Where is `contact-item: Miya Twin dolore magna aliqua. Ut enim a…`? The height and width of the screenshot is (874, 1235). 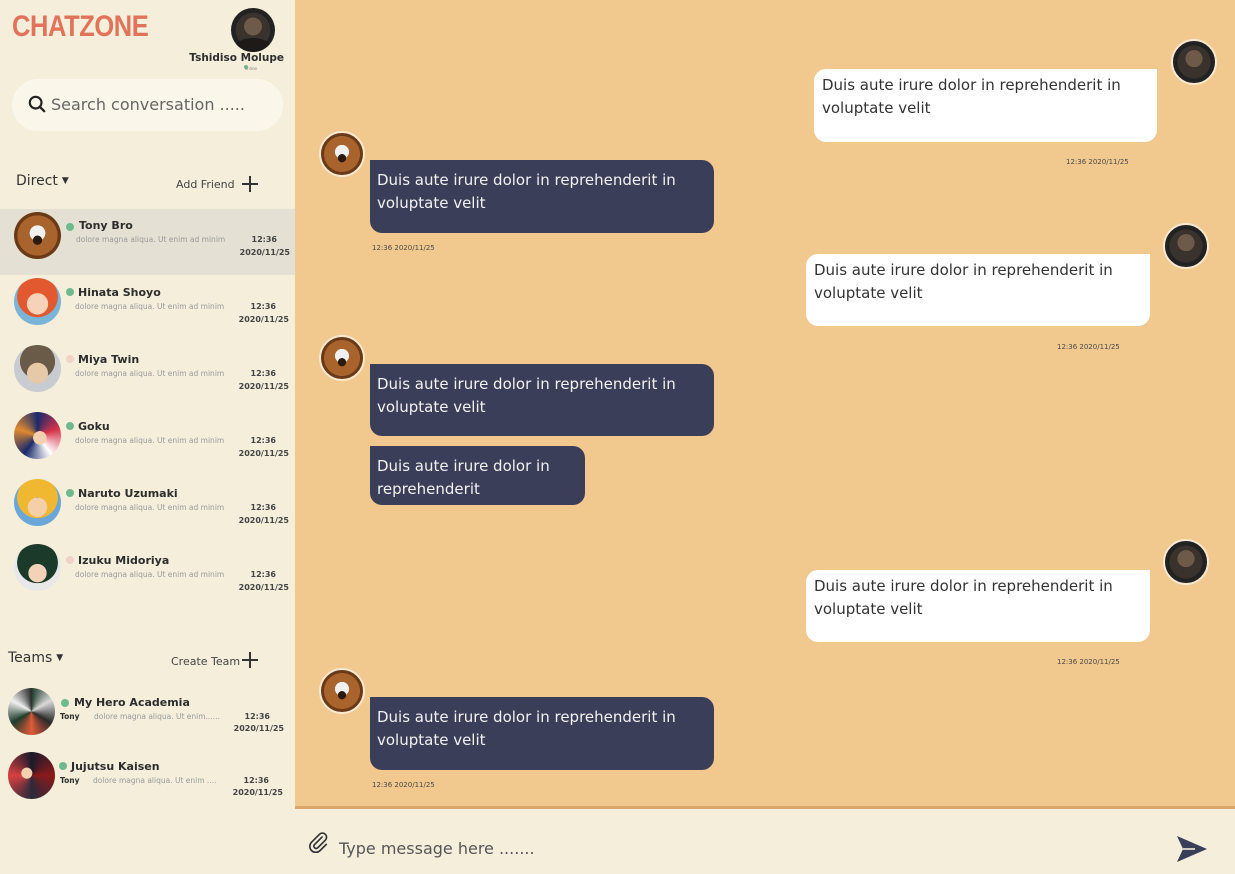
contact-item: Miya Twin dolore magna aliqua. Ut enim a… is located at coordinates (147, 376).